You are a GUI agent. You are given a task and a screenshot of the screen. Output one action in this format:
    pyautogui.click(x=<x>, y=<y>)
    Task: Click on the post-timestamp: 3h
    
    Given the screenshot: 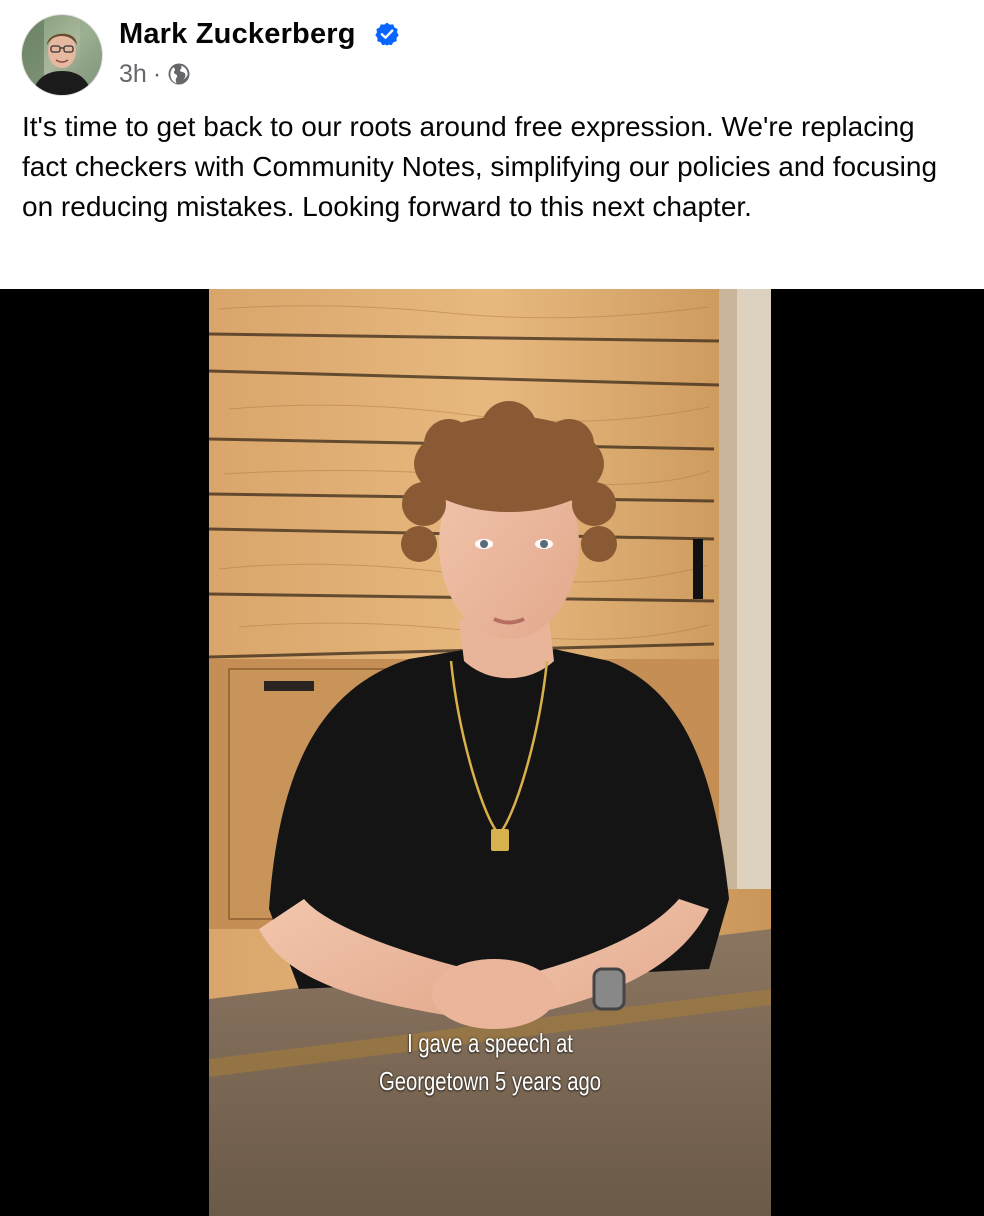 What is the action you would take?
    pyautogui.click(x=133, y=74)
    